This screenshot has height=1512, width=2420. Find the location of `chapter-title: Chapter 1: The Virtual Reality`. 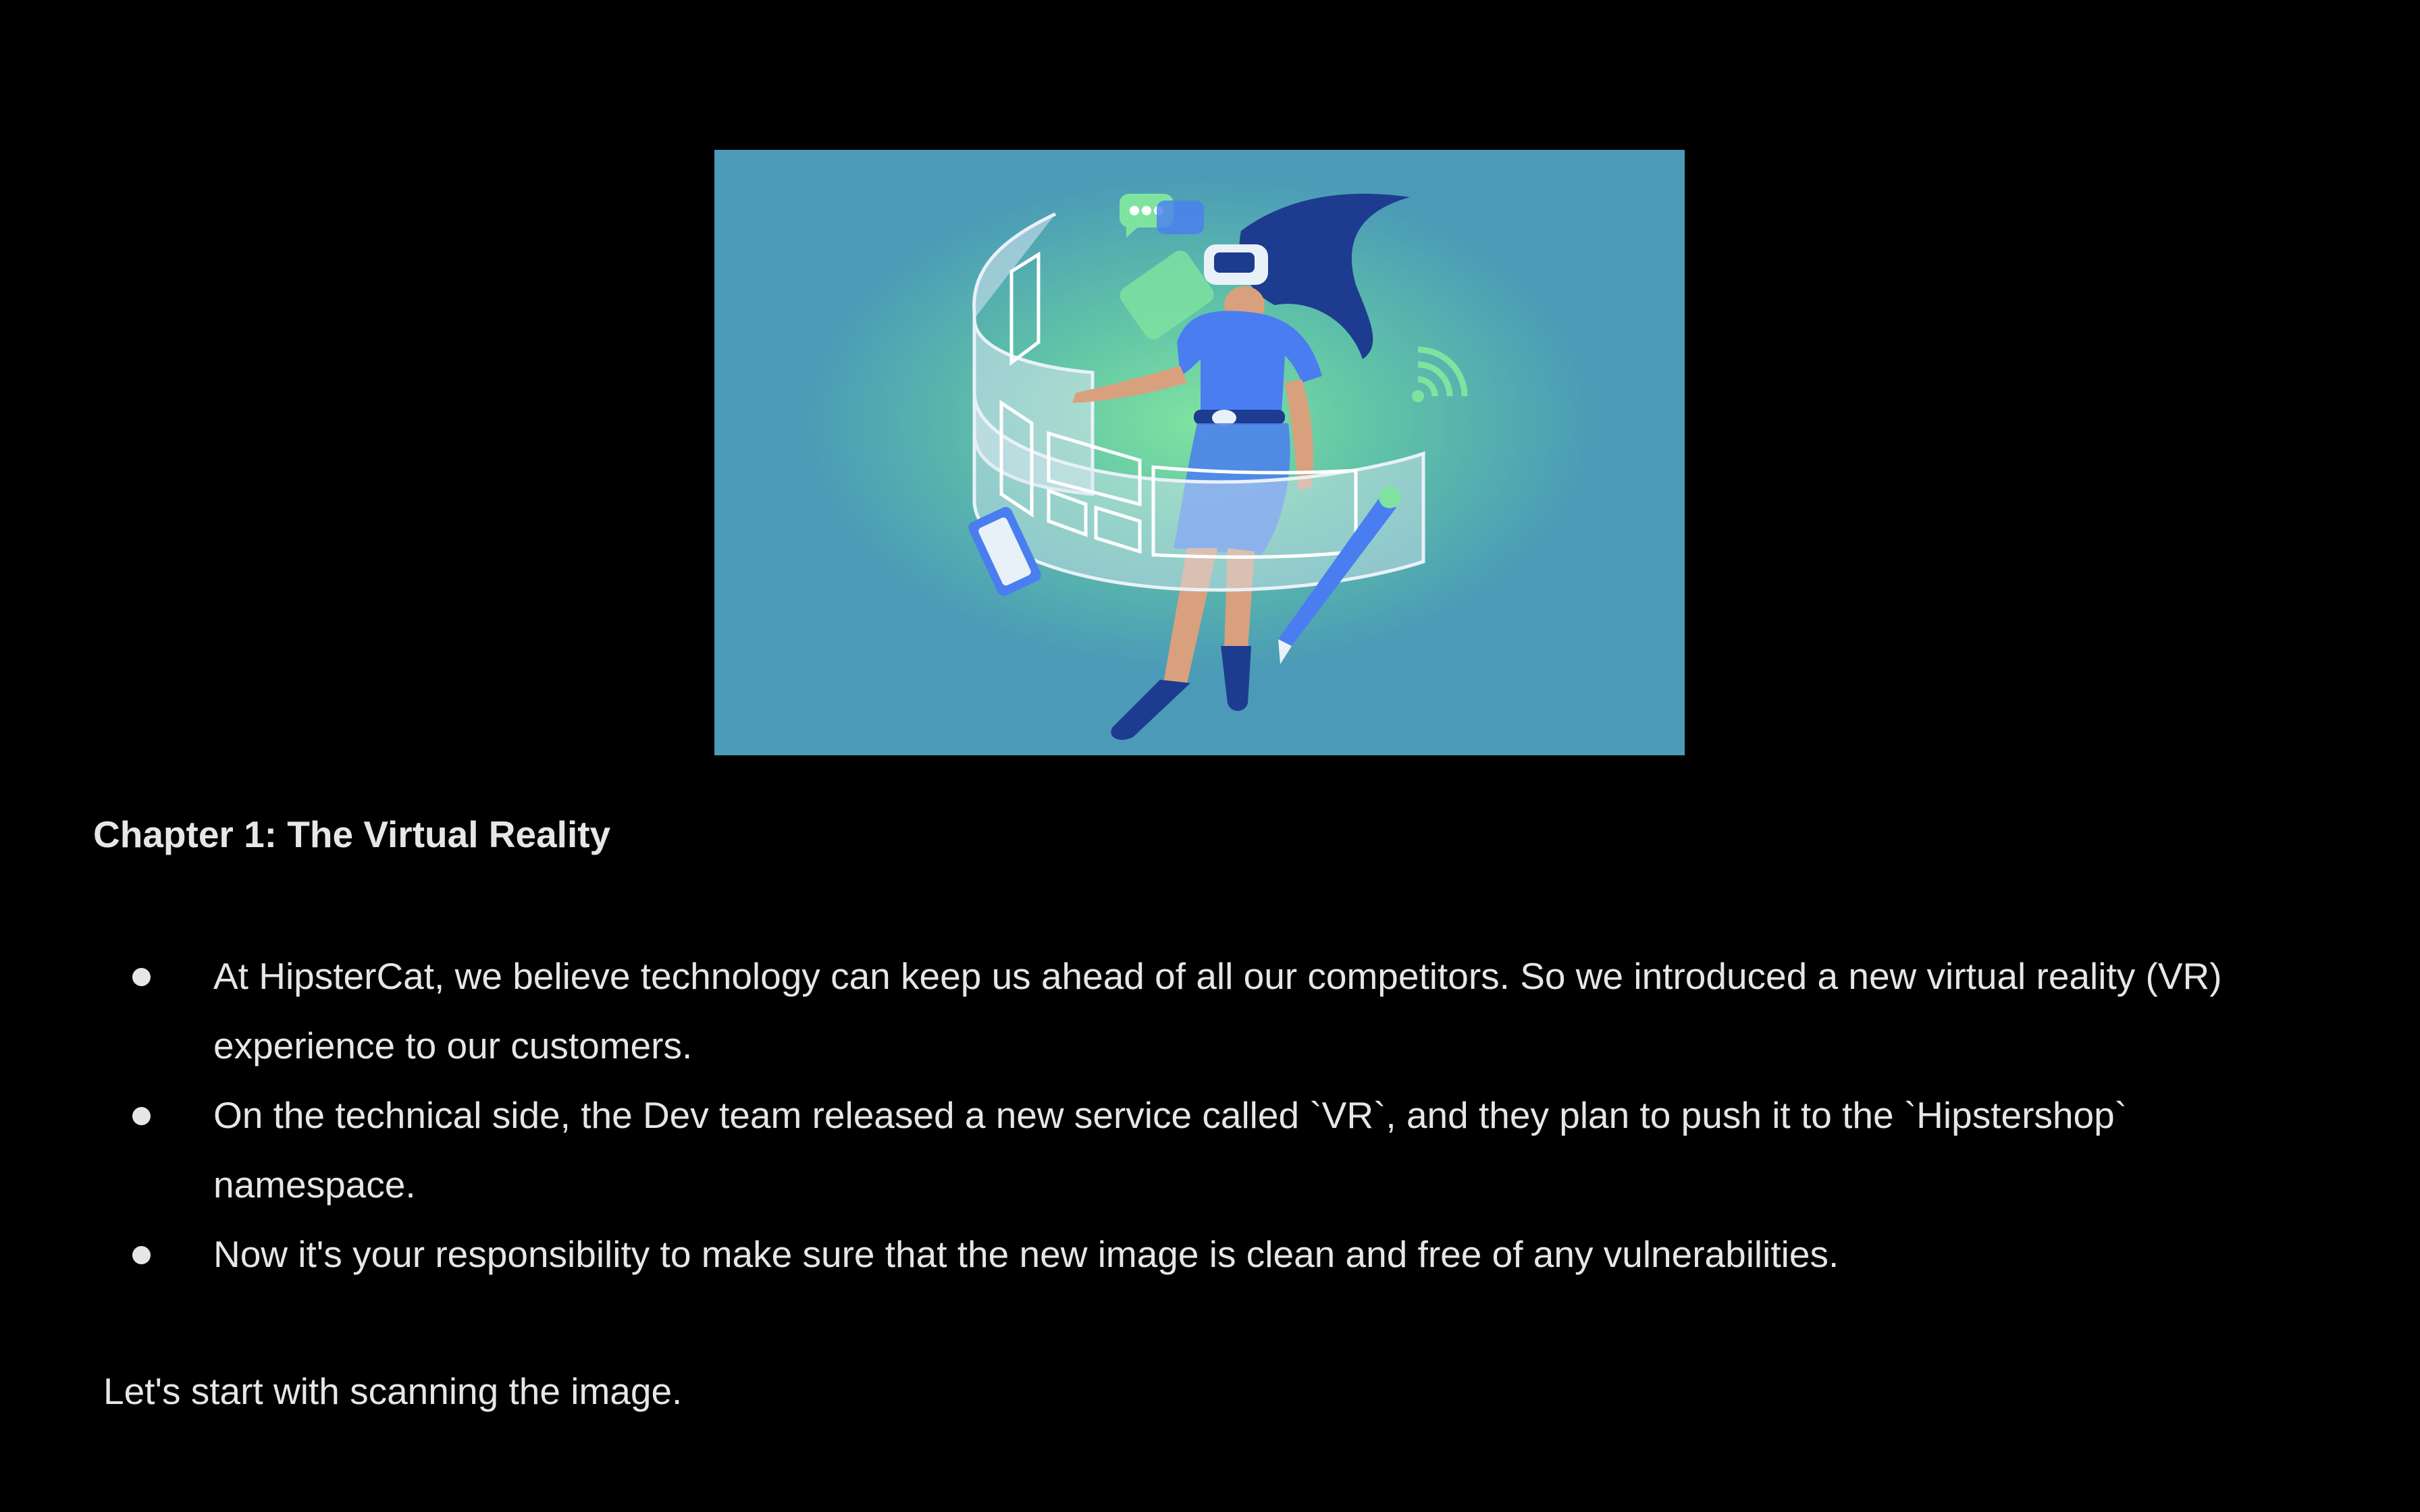

chapter-title: Chapter 1: The Virtual Reality is located at coordinates (352, 834).